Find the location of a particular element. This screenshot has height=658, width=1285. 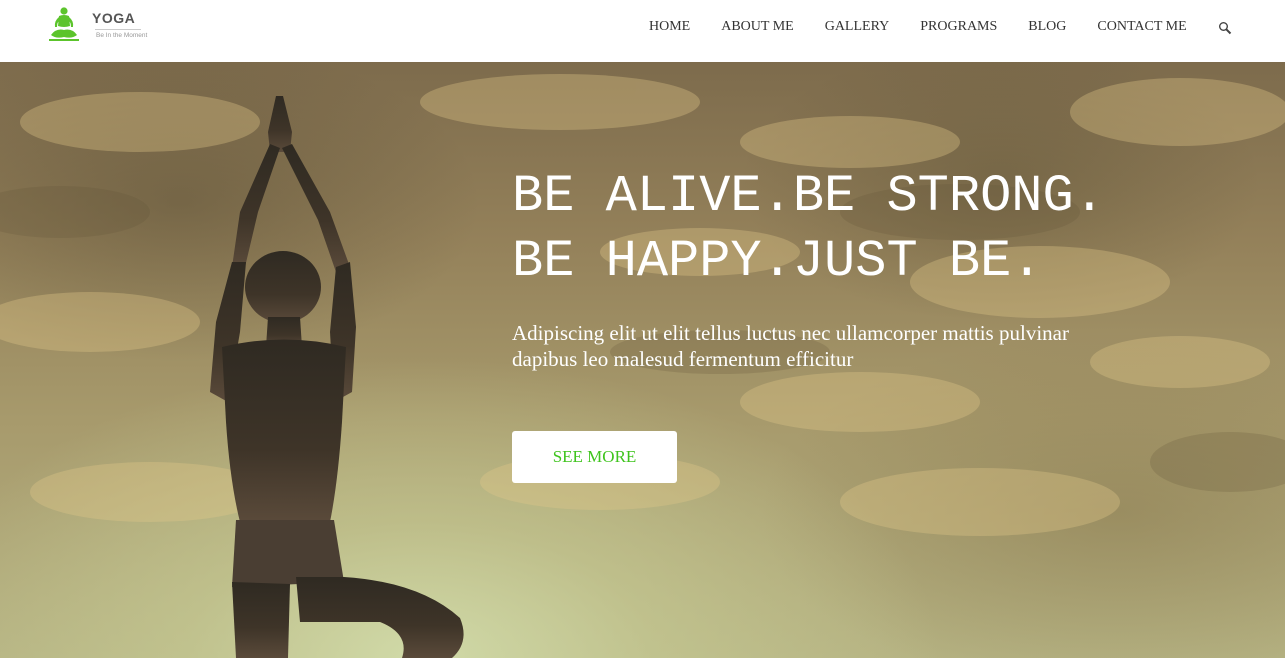

logo-divider is located at coordinates (118, 29).